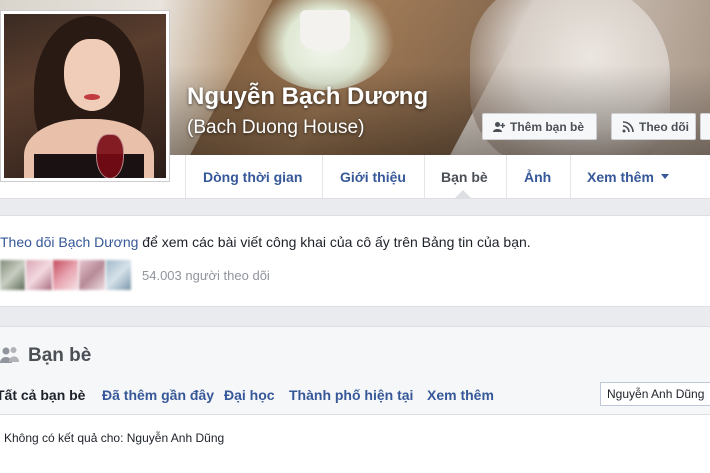 The width and height of the screenshot is (710, 473). What do you see at coordinates (252, 176) in the screenshot?
I see `tab-timeline: Dòng thời gian` at bounding box center [252, 176].